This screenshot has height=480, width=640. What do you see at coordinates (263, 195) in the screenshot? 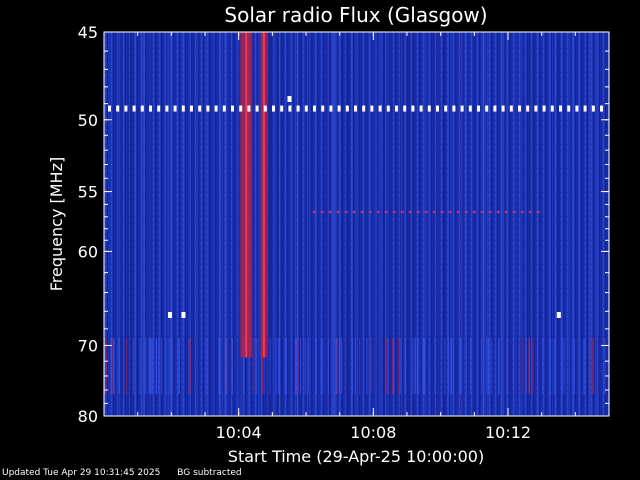
I see `radio-burst-core` at bounding box center [263, 195].